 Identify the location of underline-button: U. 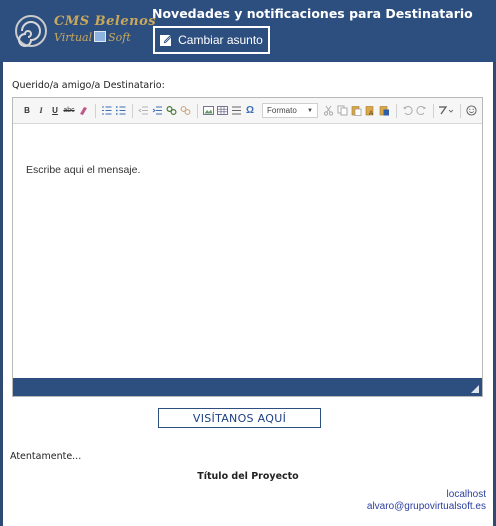
(55, 111).